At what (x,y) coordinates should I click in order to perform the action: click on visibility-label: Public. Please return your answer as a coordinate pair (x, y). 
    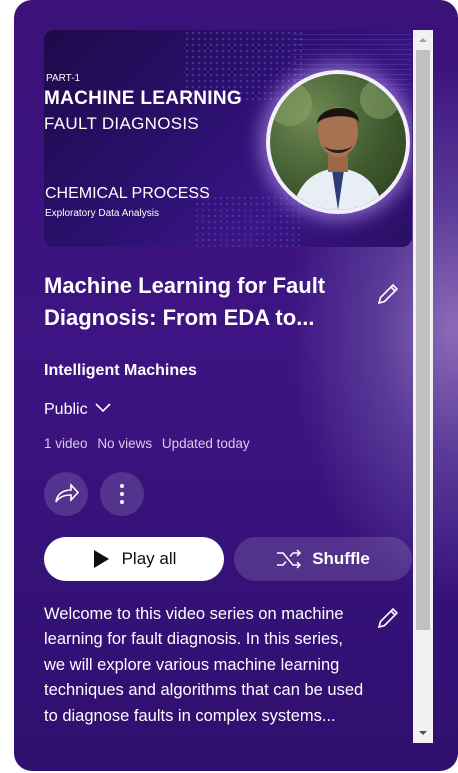
    Looking at the image, I should click on (66, 409).